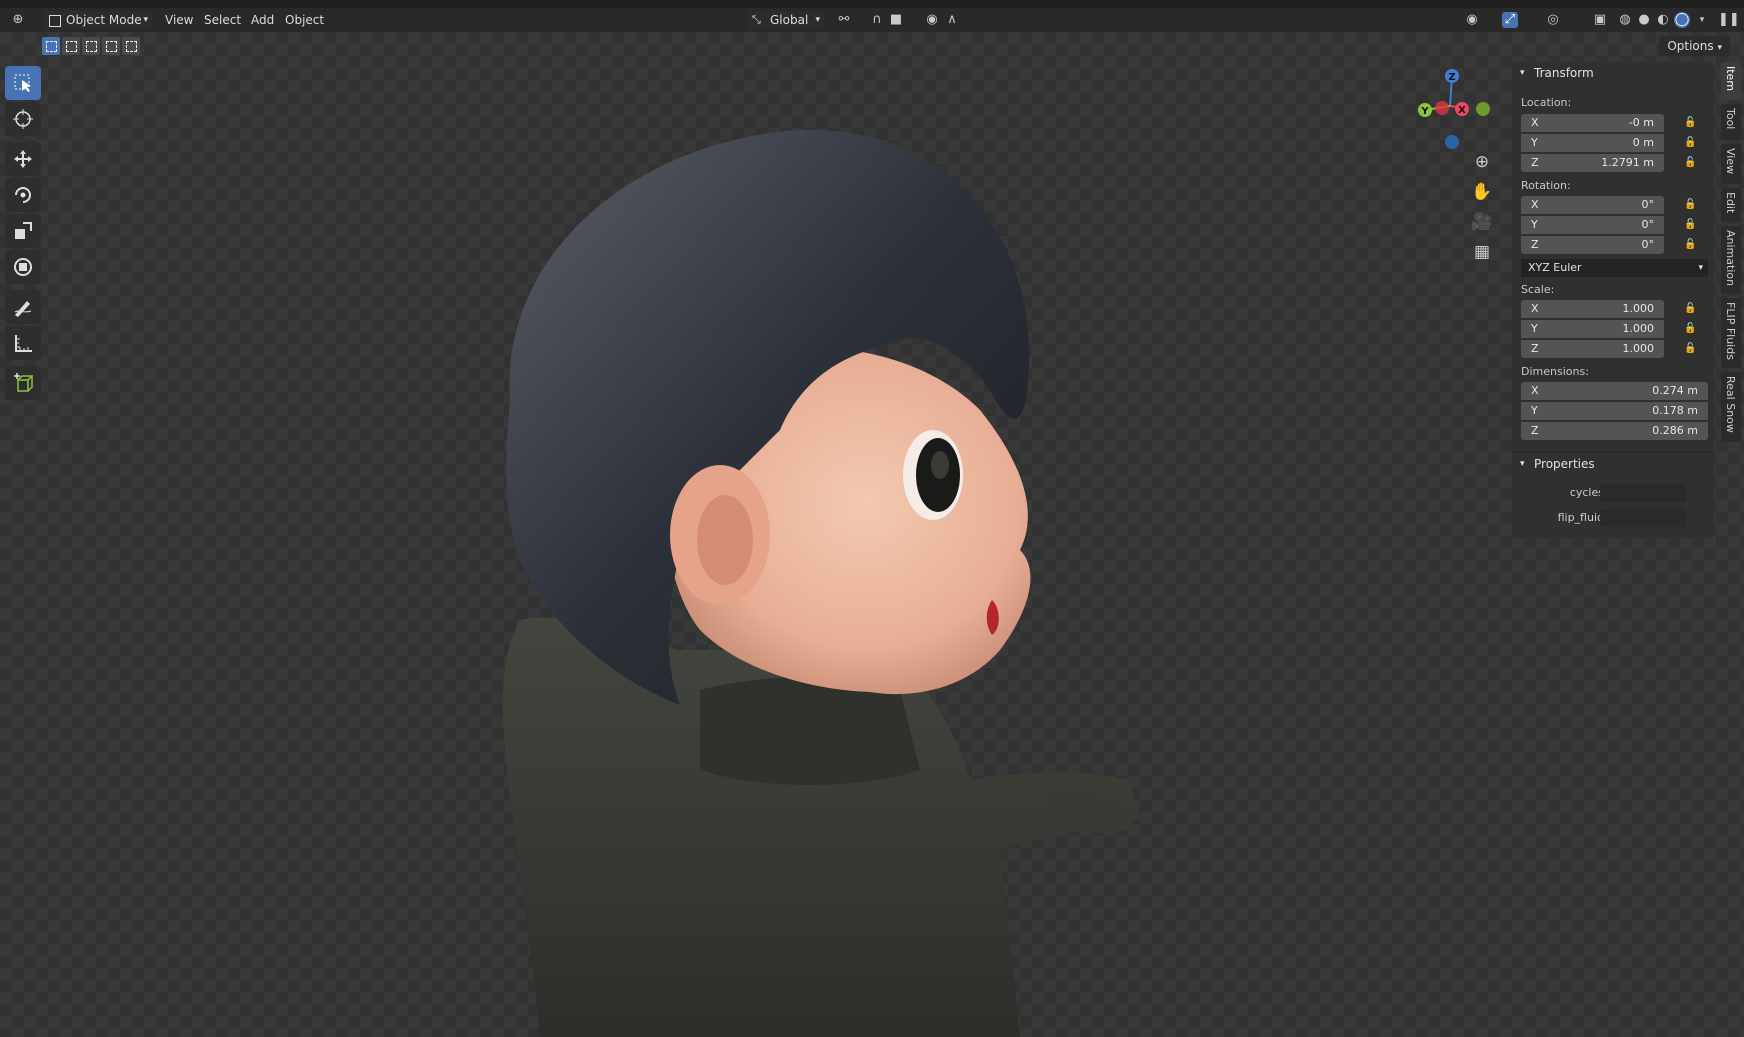 The width and height of the screenshot is (1744, 1037). Describe the element at coordinates (1546, 185) in the screenshot. I see `rotation-label: Rotation:` at that location.